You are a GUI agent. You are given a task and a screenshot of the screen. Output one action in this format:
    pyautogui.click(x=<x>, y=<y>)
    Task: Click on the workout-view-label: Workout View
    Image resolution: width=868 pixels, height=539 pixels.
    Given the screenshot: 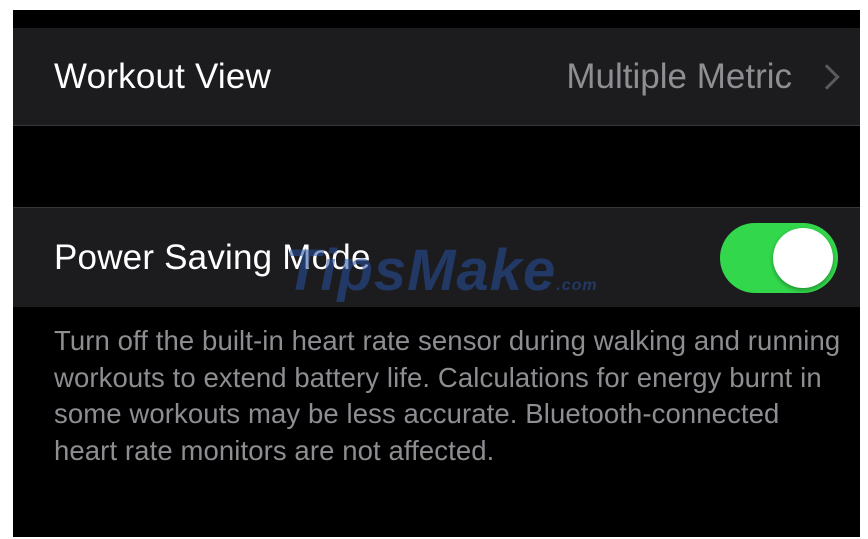 What is the action you would take?
    pyautogui.click(x=163, y=76)
    